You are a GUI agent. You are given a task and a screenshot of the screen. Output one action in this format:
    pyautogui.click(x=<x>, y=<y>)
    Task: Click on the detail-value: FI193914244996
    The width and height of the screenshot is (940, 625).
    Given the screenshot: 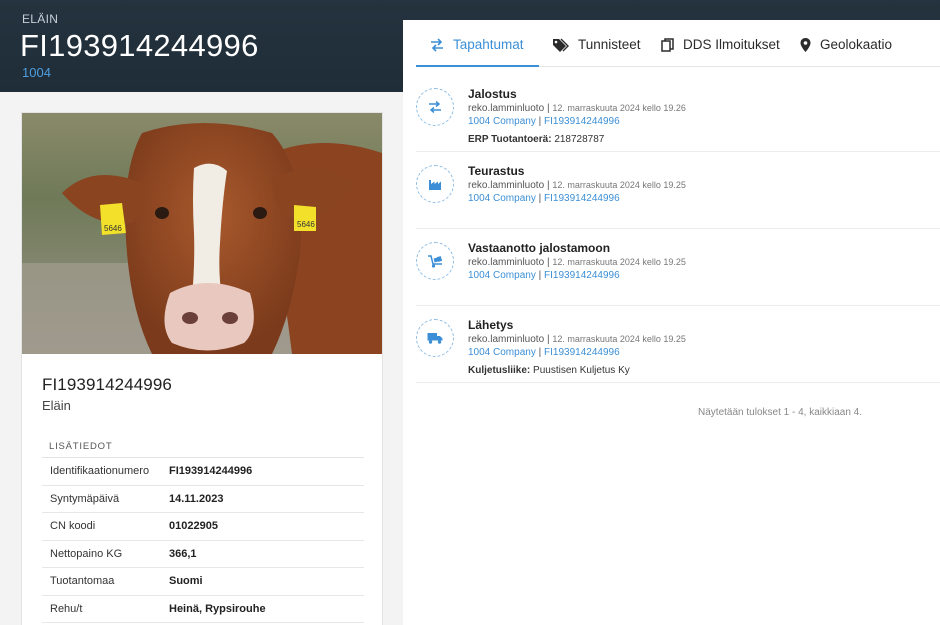 What is the action you would take?
    pyautogui.click(x=211, y=471)
    